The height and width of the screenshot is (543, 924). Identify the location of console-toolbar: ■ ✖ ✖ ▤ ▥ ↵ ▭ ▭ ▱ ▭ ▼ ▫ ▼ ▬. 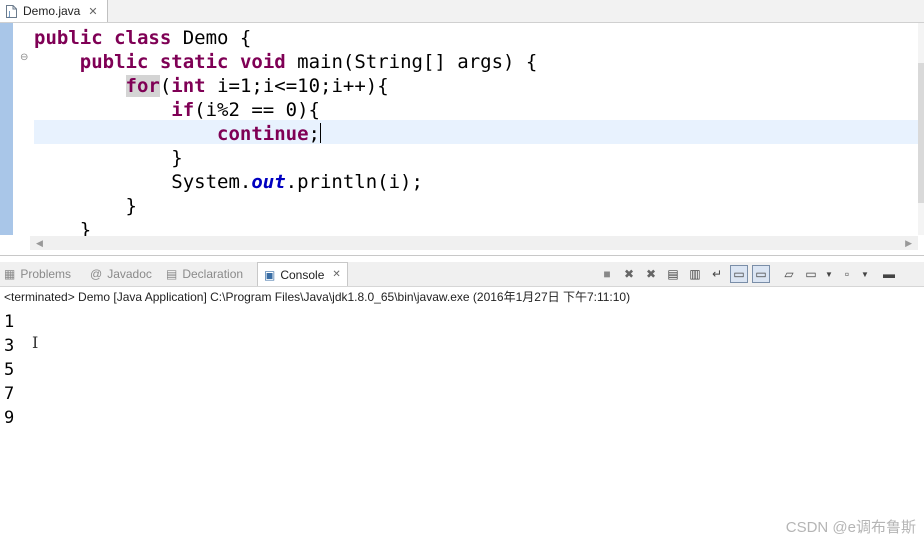
(750, 274).